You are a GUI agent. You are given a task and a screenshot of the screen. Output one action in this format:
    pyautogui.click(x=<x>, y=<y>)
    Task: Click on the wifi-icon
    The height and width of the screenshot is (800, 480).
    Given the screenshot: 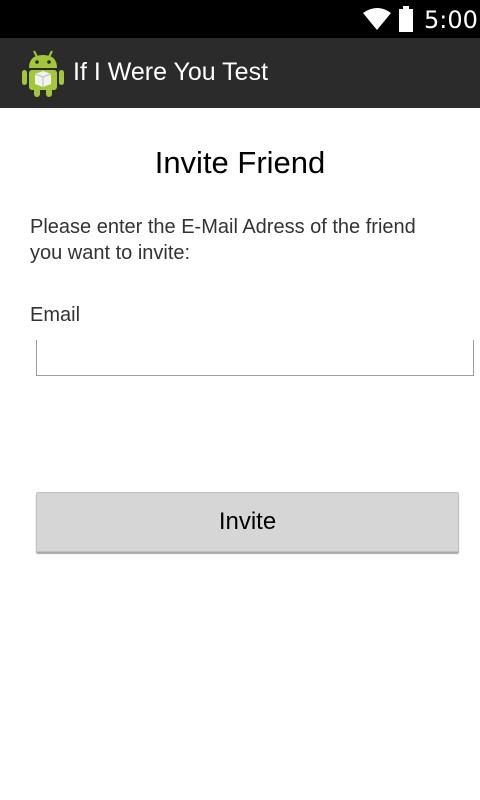 What is the action you would take?
    pyautogui.click(x=377, y=19)
    